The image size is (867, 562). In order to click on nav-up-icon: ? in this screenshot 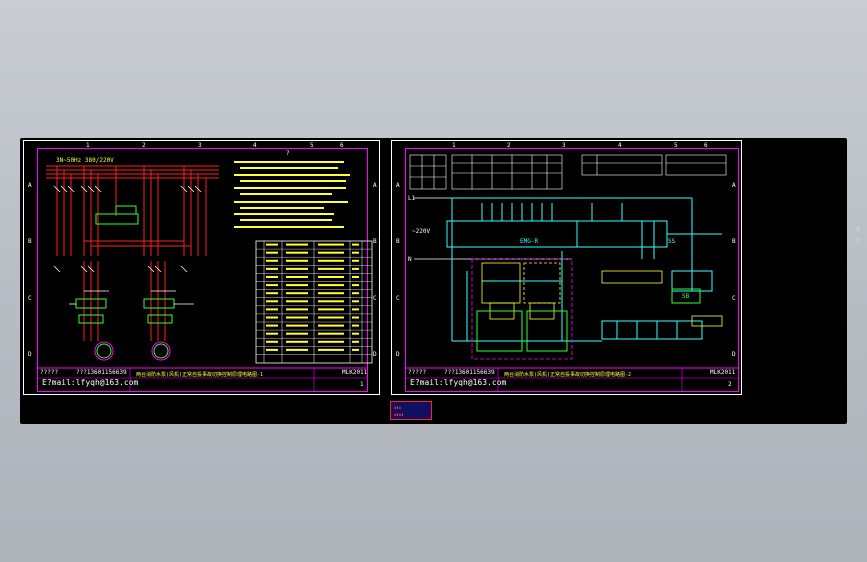, I will do `click(858, 230)`.